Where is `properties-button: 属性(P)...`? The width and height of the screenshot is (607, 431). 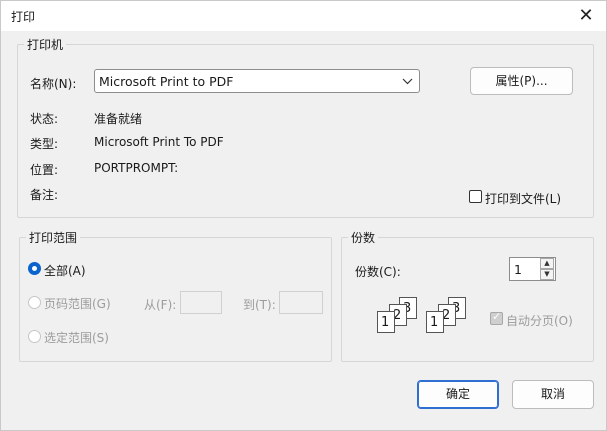
properties-button: 属性(P)... is located at coordinates (521, 81).